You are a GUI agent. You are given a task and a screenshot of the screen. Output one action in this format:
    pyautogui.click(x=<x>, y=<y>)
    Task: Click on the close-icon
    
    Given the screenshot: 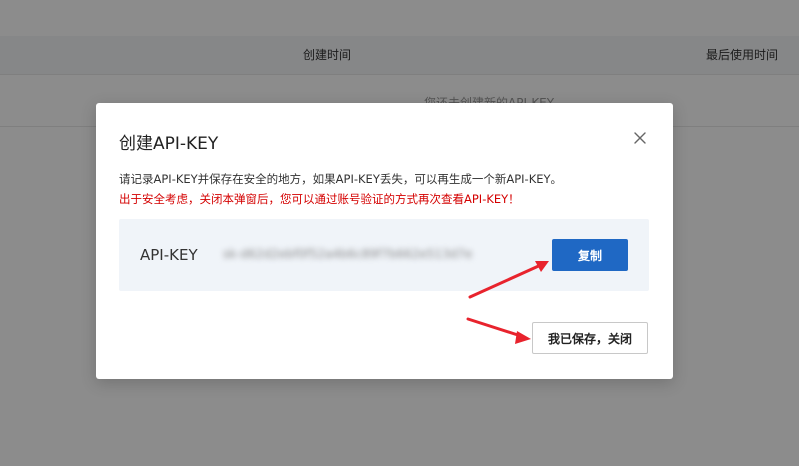 What is the action you would take?
    pyautogui.click(x=640, y=138)
    